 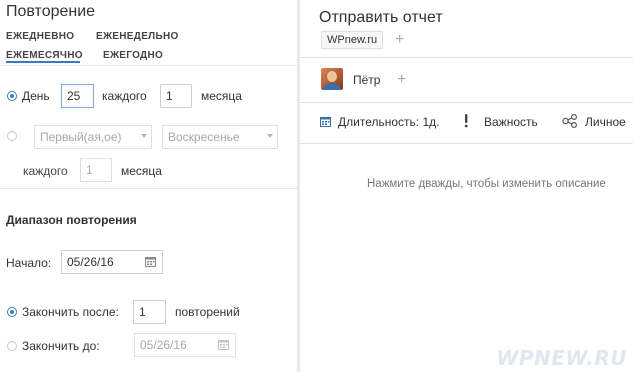 I want to click on assignee-avatar, so click(x=332, y=79).